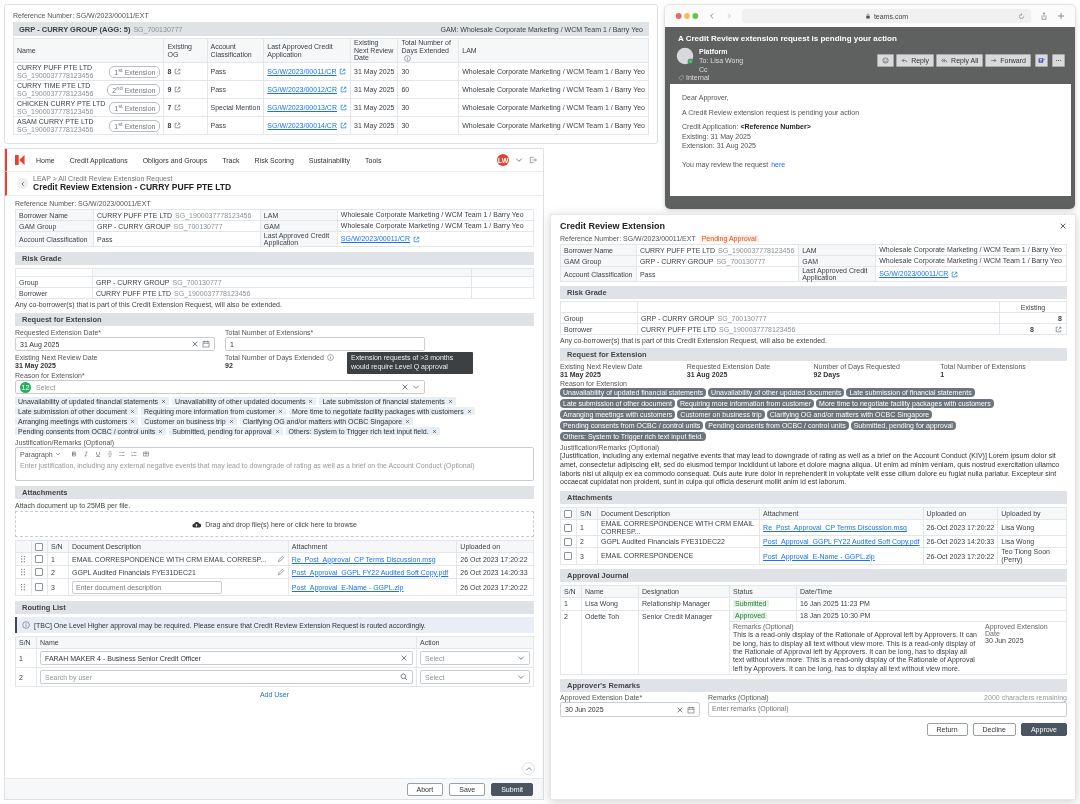  What do you see at coordinates (20, 160) in the screenshot?
I see `logo-icon` at bounding box center [20, 160].